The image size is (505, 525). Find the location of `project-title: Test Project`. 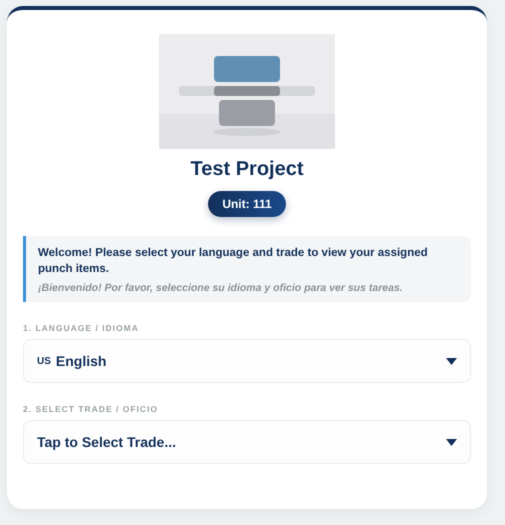

project-title: Test Project is located at coordinates (247, 169).